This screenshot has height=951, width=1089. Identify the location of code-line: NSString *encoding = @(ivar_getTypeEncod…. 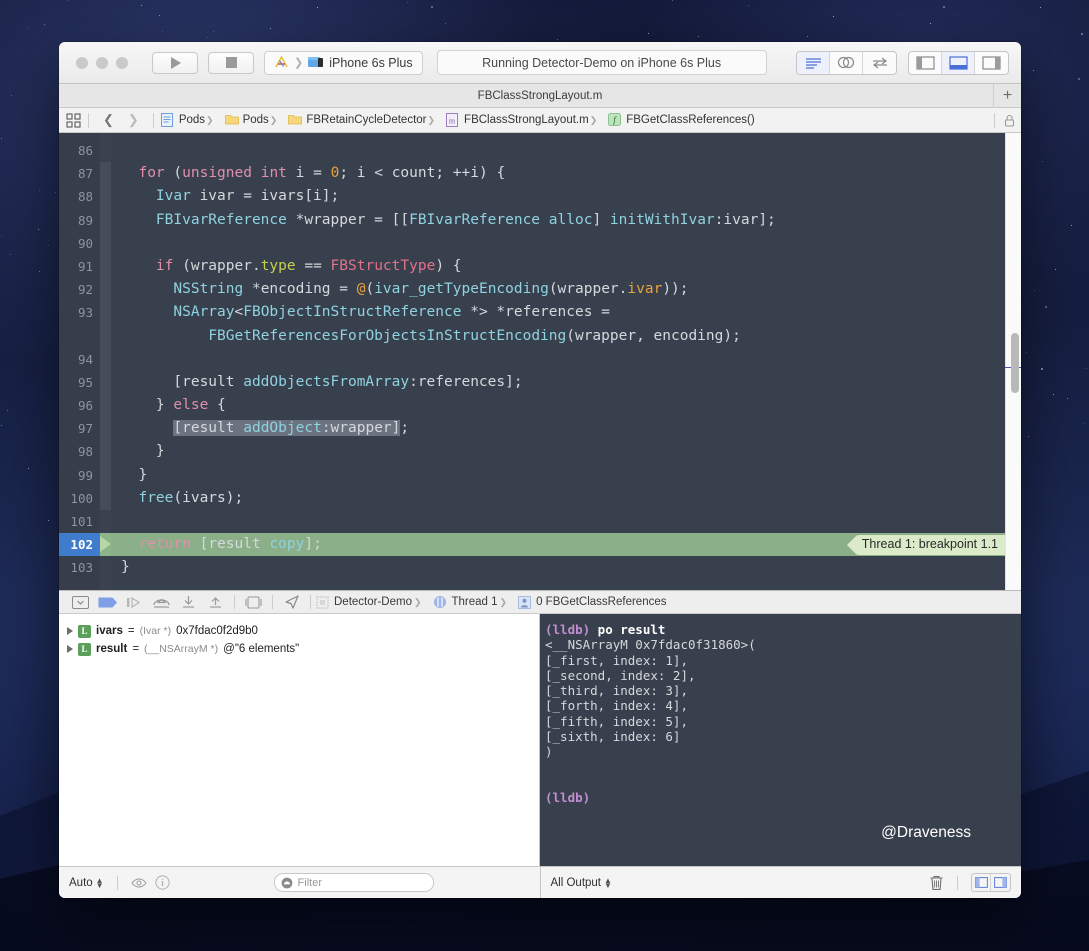
(566, 289).